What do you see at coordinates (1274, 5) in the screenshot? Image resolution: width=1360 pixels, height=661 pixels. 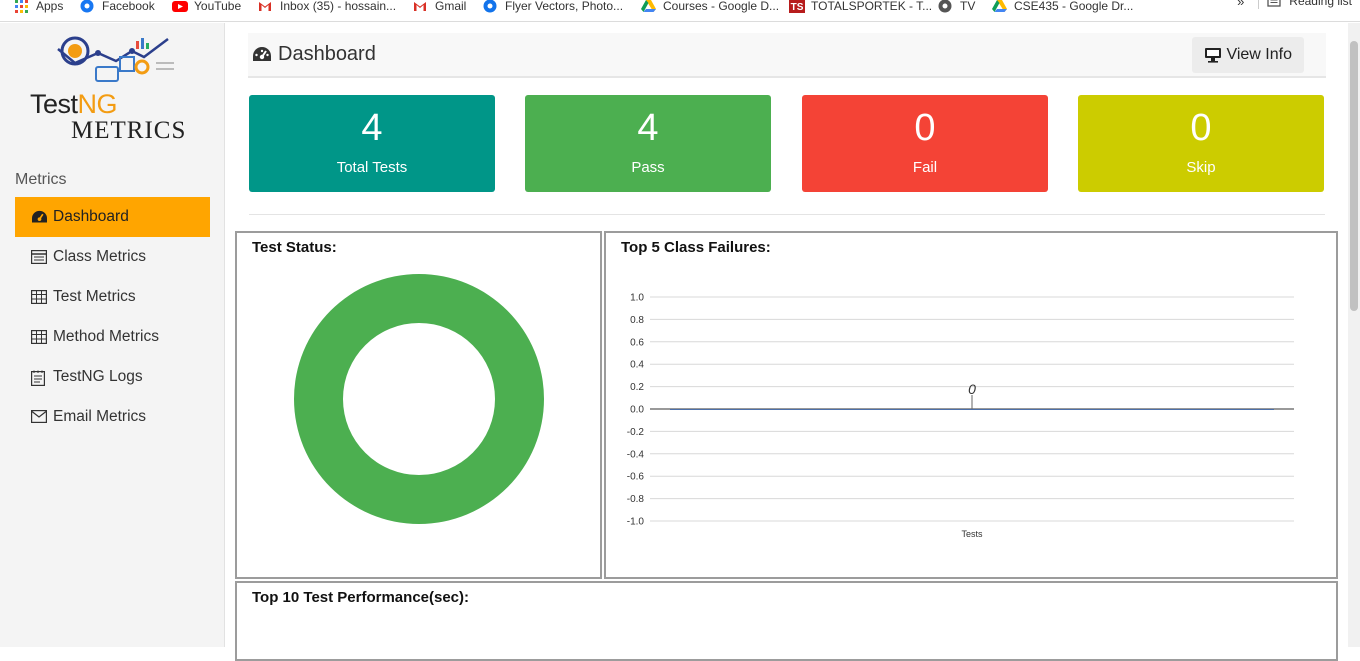 I see `reading-list-icon` at bounding box center [1274, 5].